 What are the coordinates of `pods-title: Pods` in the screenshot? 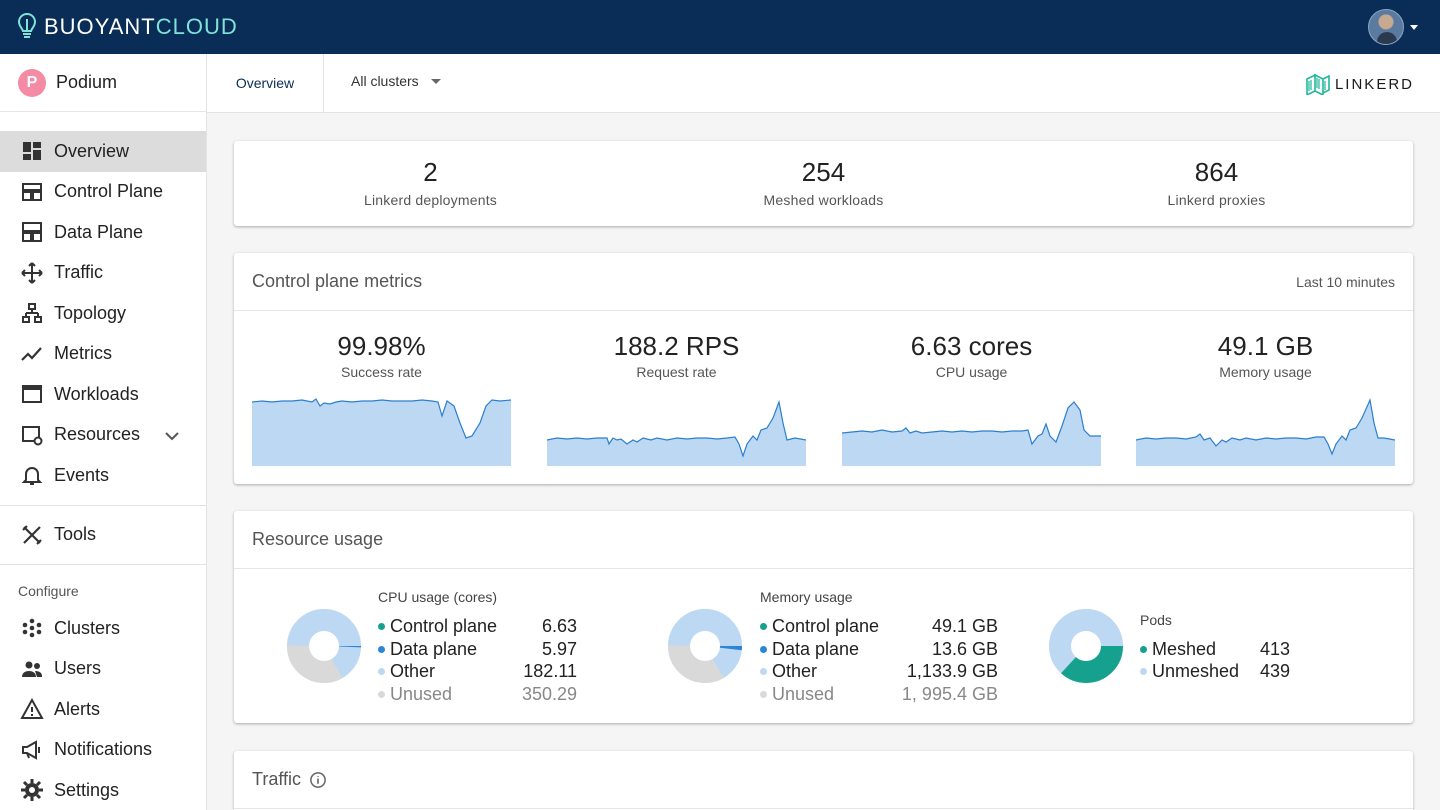 It's located at (1156, 620).